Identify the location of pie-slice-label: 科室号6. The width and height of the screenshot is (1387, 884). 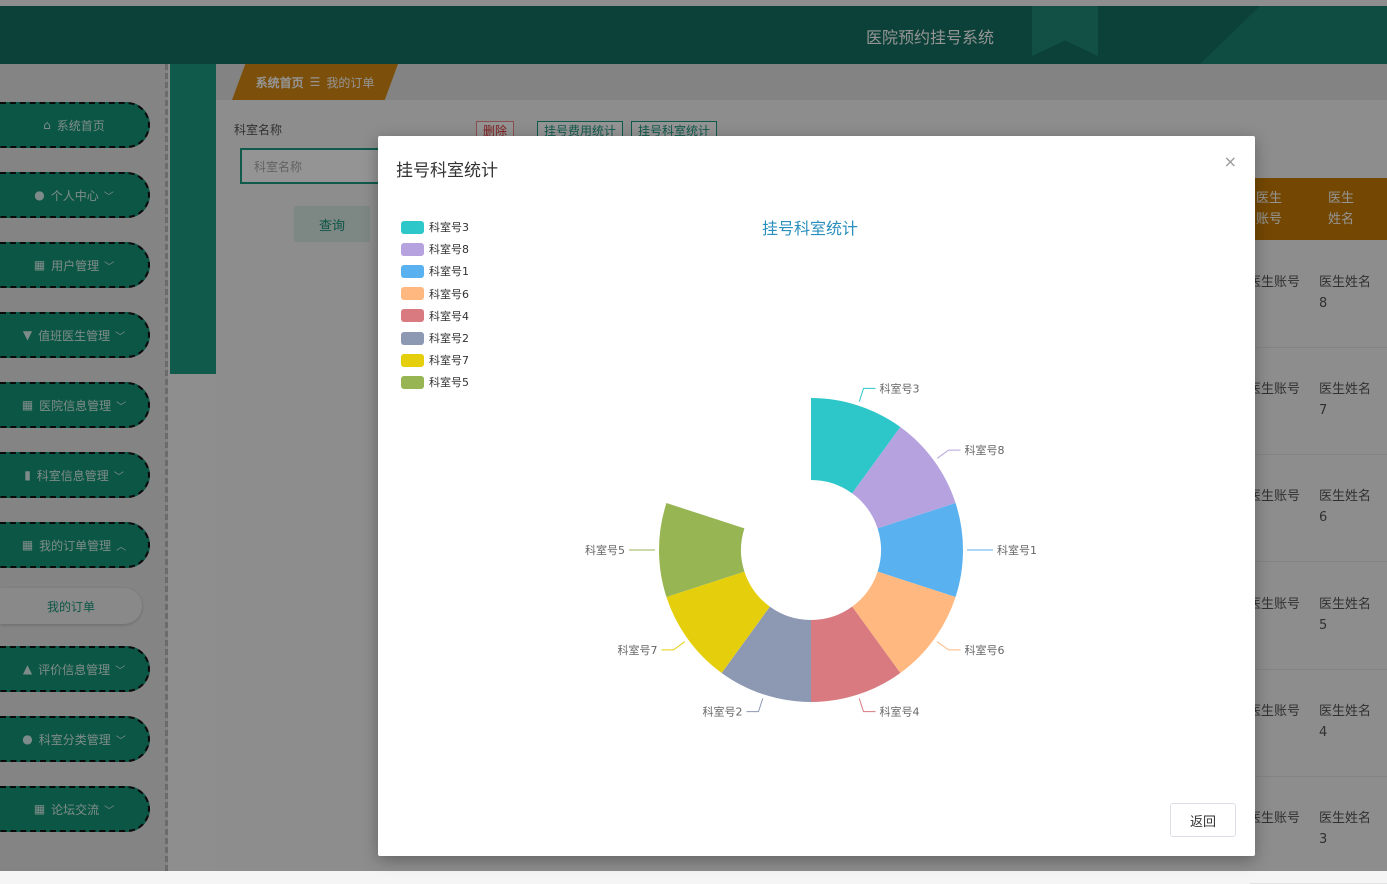
(985, 650).